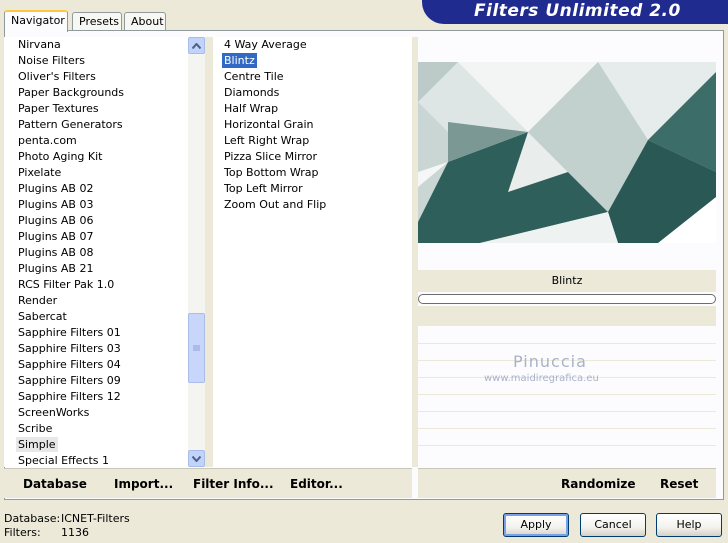 Image resolution: width=728 pixels, height=543 pixels. What do you see at coordinates (55, 268) in the screenshot?
I see `category-item: Plugins AB 21` at bounding box center [55, 268].